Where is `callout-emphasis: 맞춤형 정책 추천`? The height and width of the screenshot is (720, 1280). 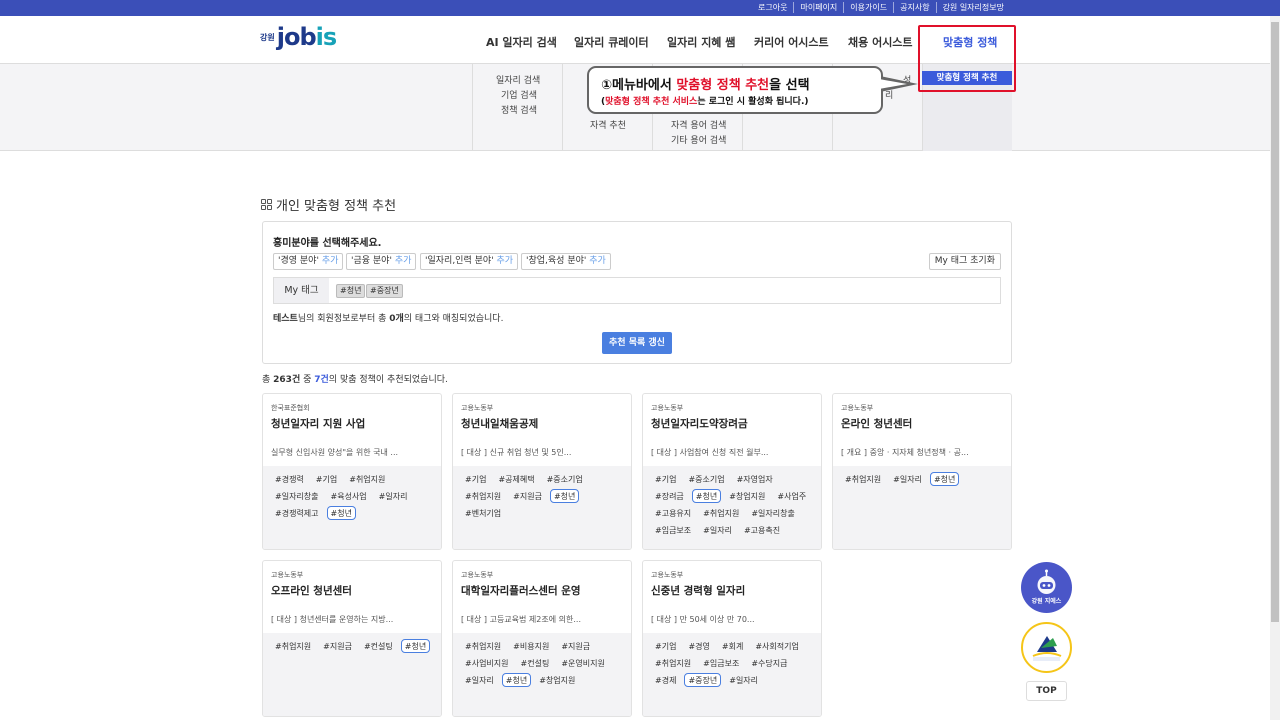
callout-emphasis: 맞춤형 정책 추천 is located at coordinates (723, 85).